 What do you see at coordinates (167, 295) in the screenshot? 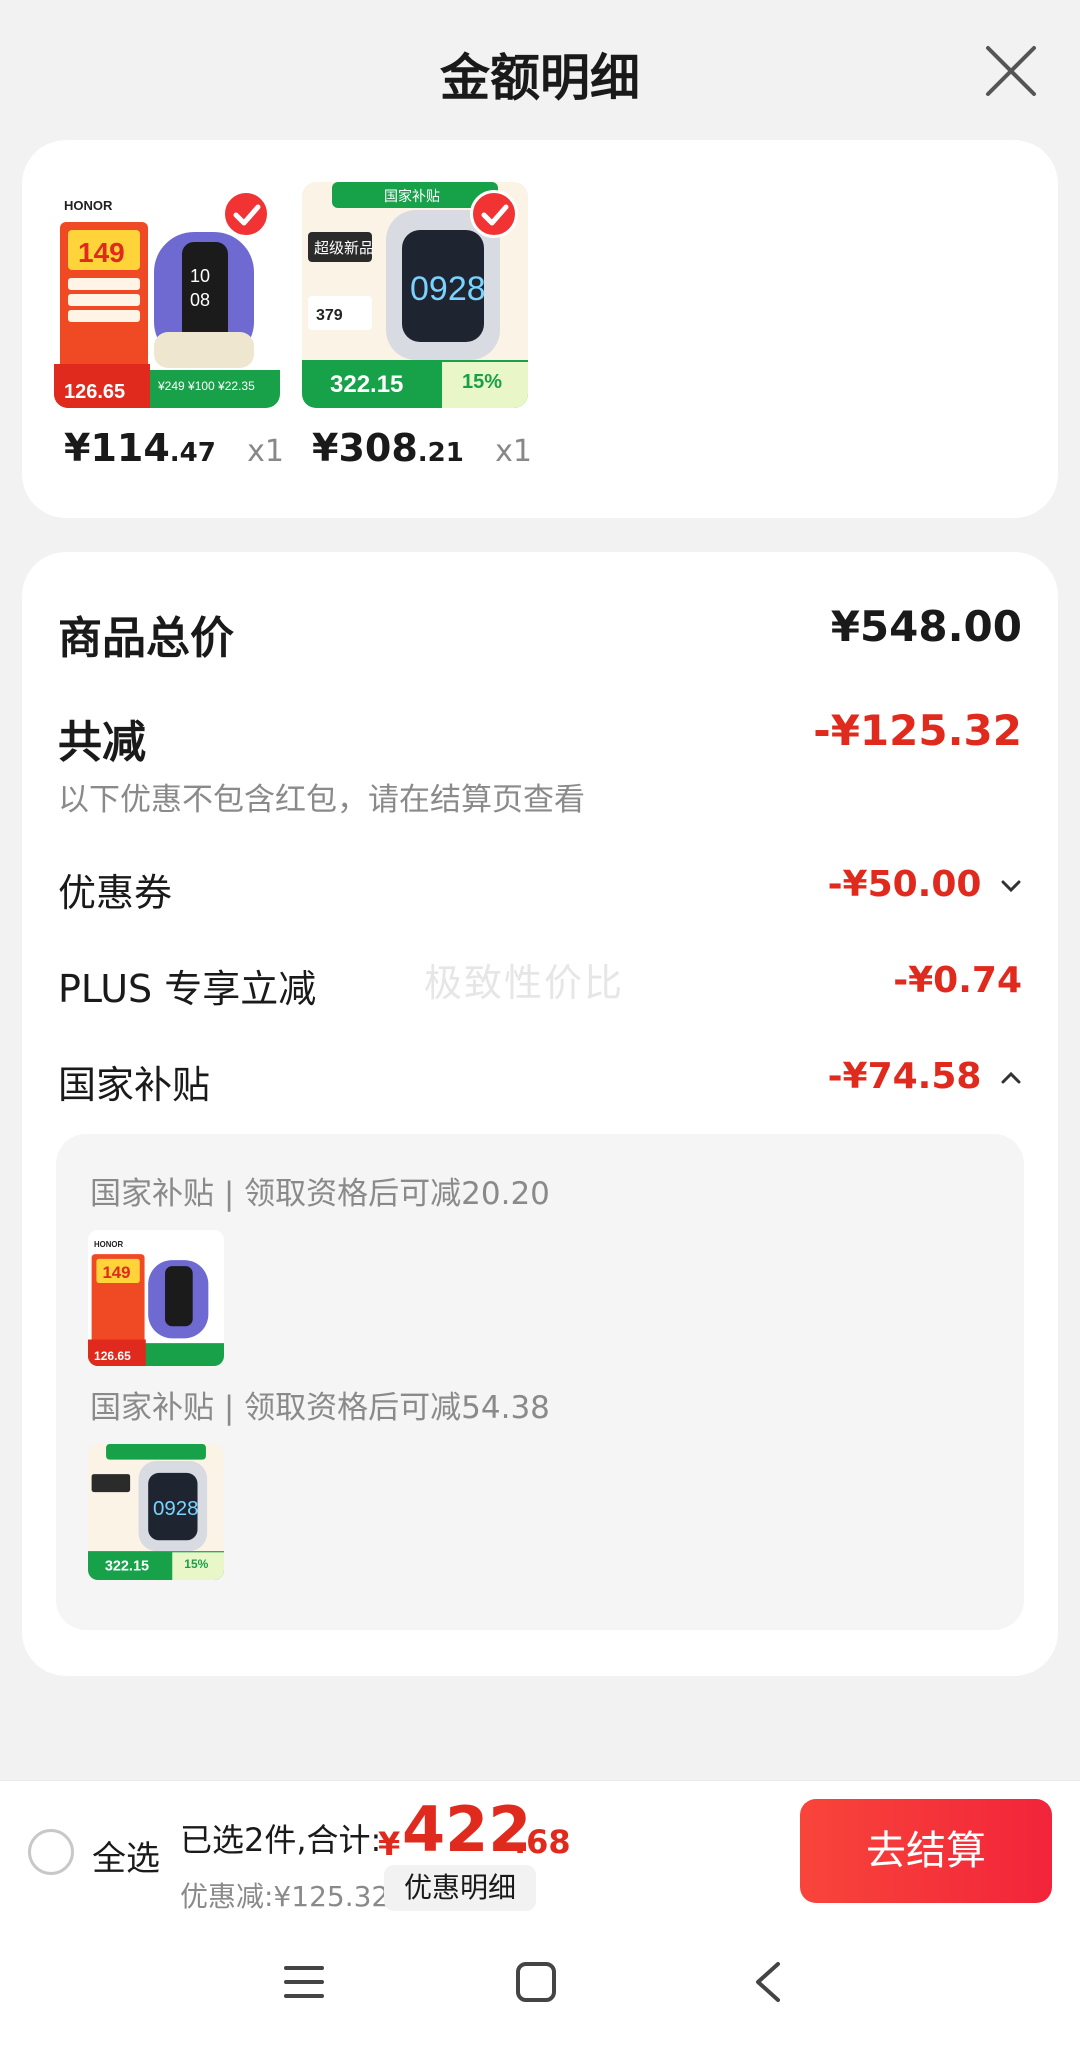
I see `product-thumbnail-honor-band: HONOR 149 10 08 126.65 ¥249 ¥100 ¥22.35` at bounding box center [167, 295].